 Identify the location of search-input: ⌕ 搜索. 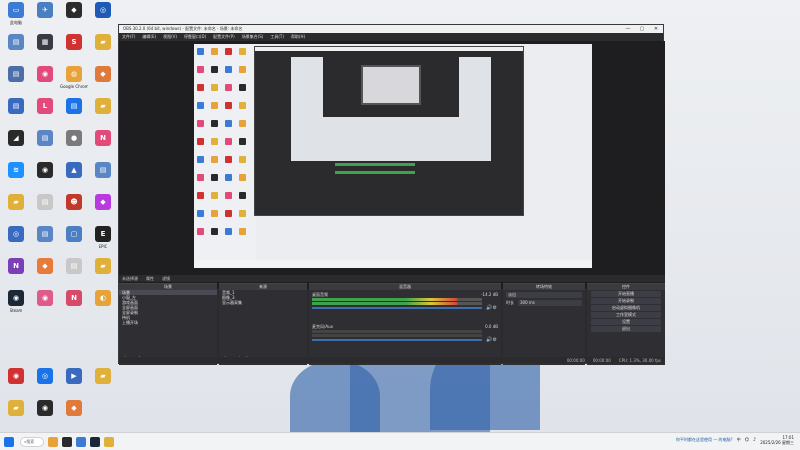
(32, 441).